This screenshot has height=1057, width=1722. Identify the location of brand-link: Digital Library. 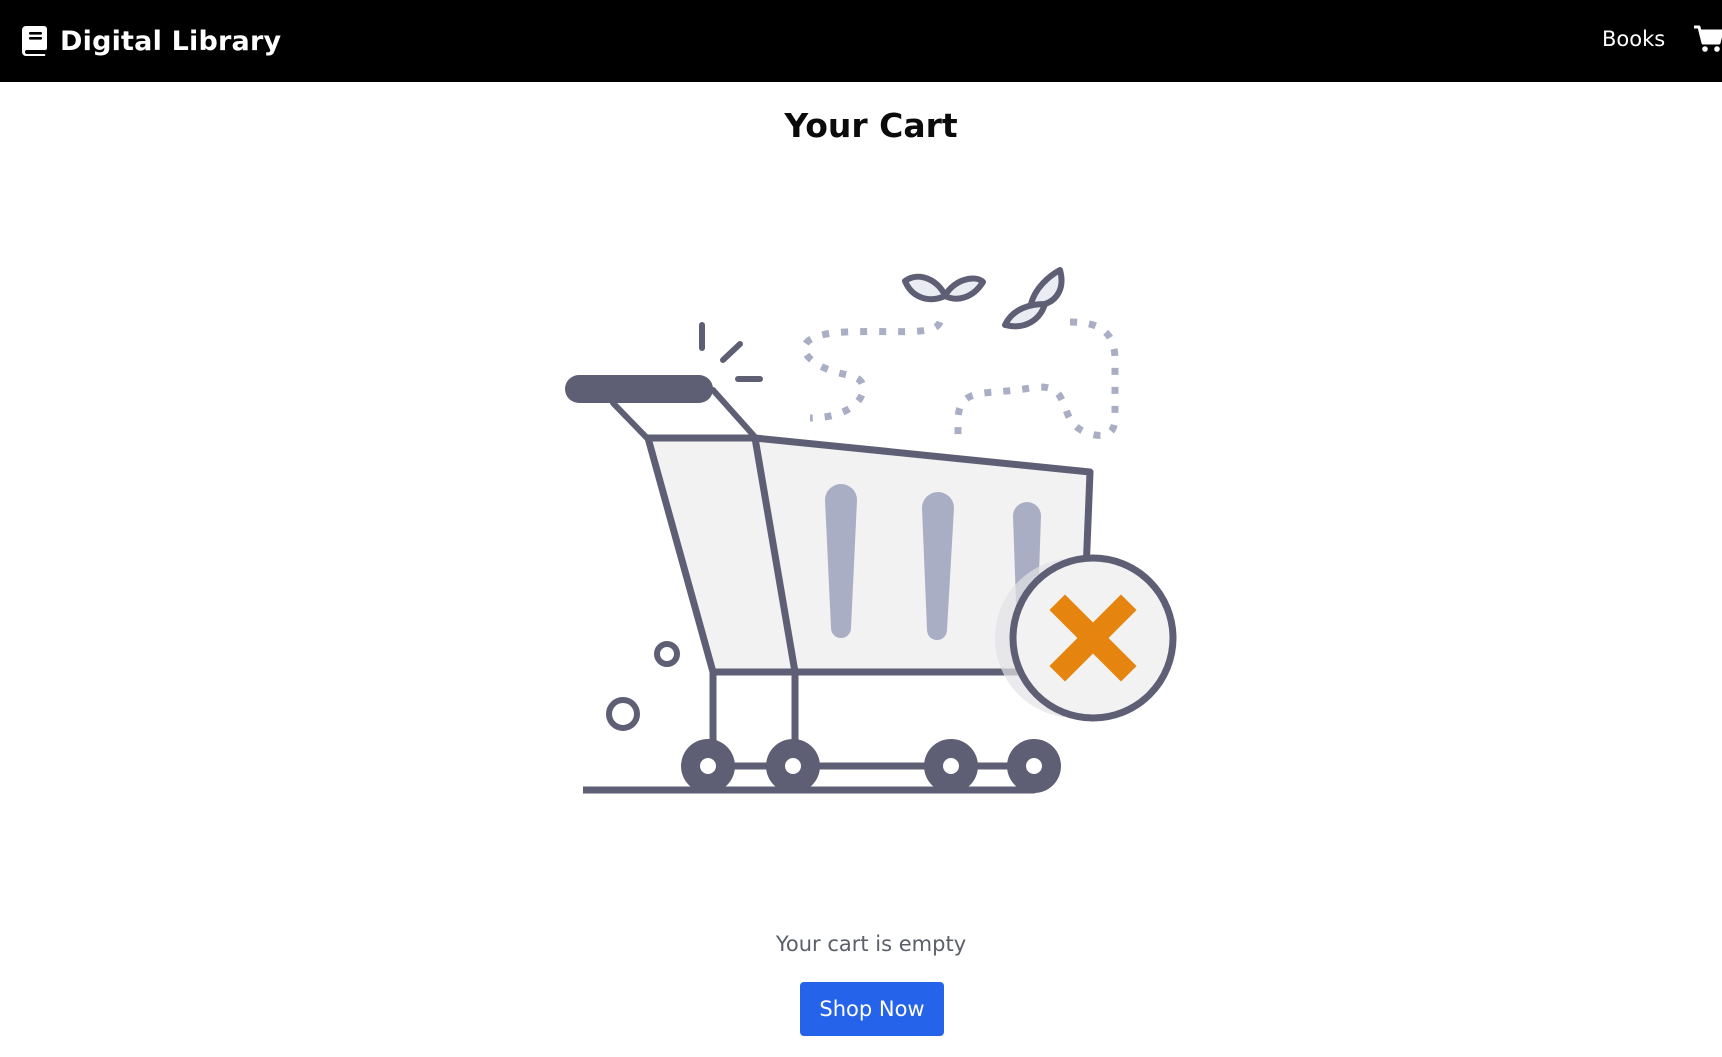
(151, 41).